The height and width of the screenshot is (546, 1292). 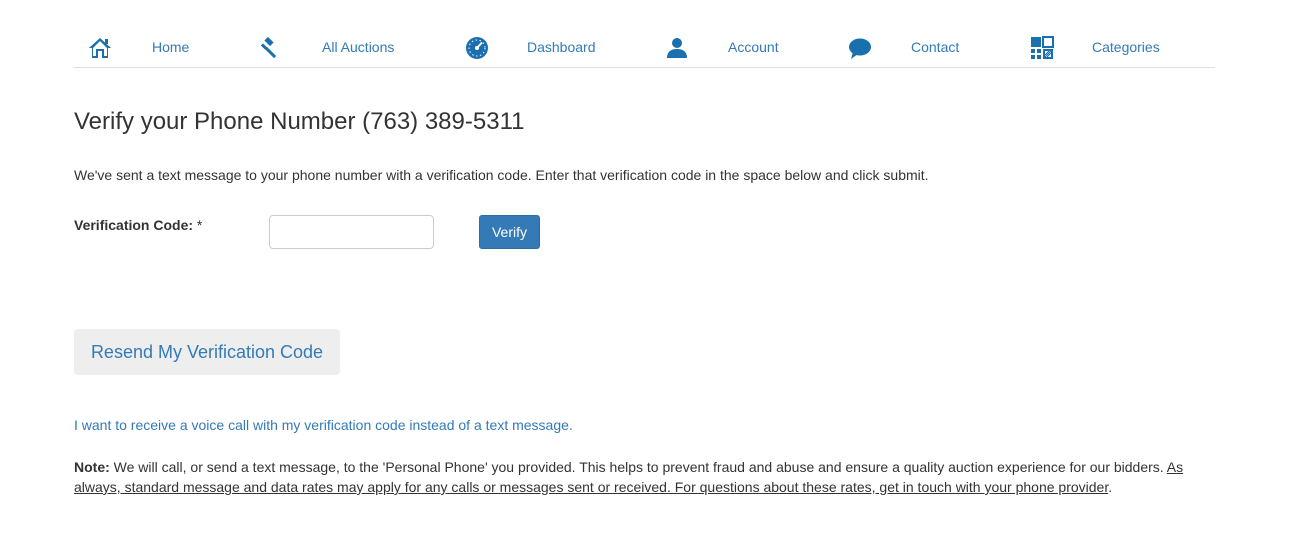 What do you see at coordinates (677, 48) in the screenshot?
I see `user-icon` at bounding box center [677, 48].